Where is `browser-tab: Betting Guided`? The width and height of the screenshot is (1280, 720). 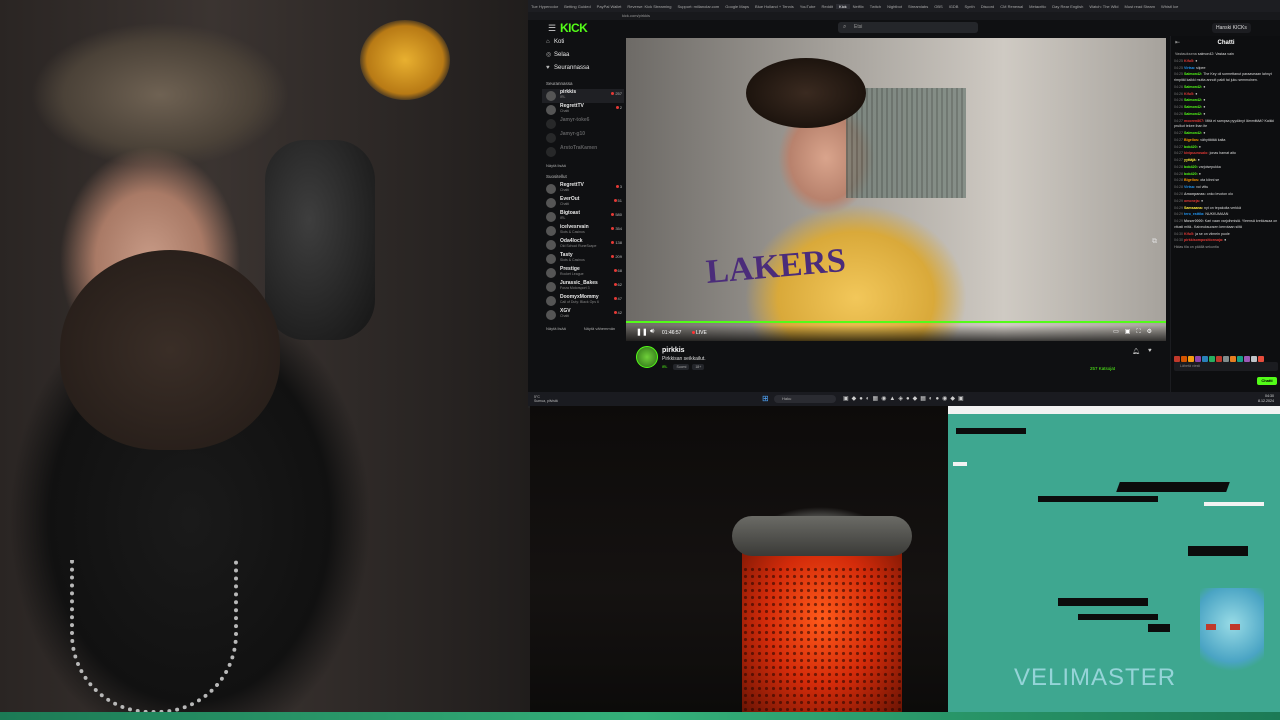 browser-tab: Betting Guided is located at coordinates (577, 6).